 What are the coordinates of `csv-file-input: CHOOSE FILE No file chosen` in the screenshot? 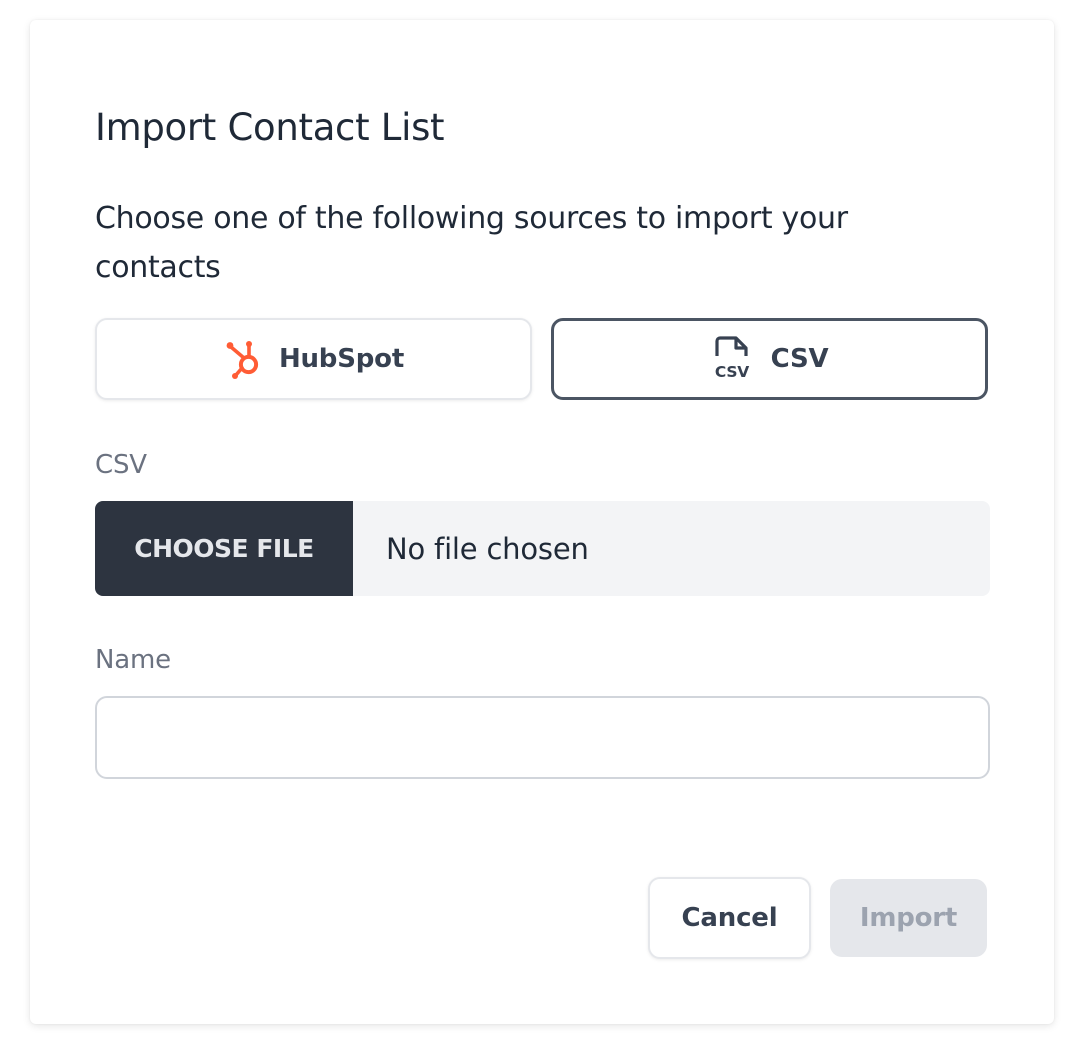 It's located at (542, 548).